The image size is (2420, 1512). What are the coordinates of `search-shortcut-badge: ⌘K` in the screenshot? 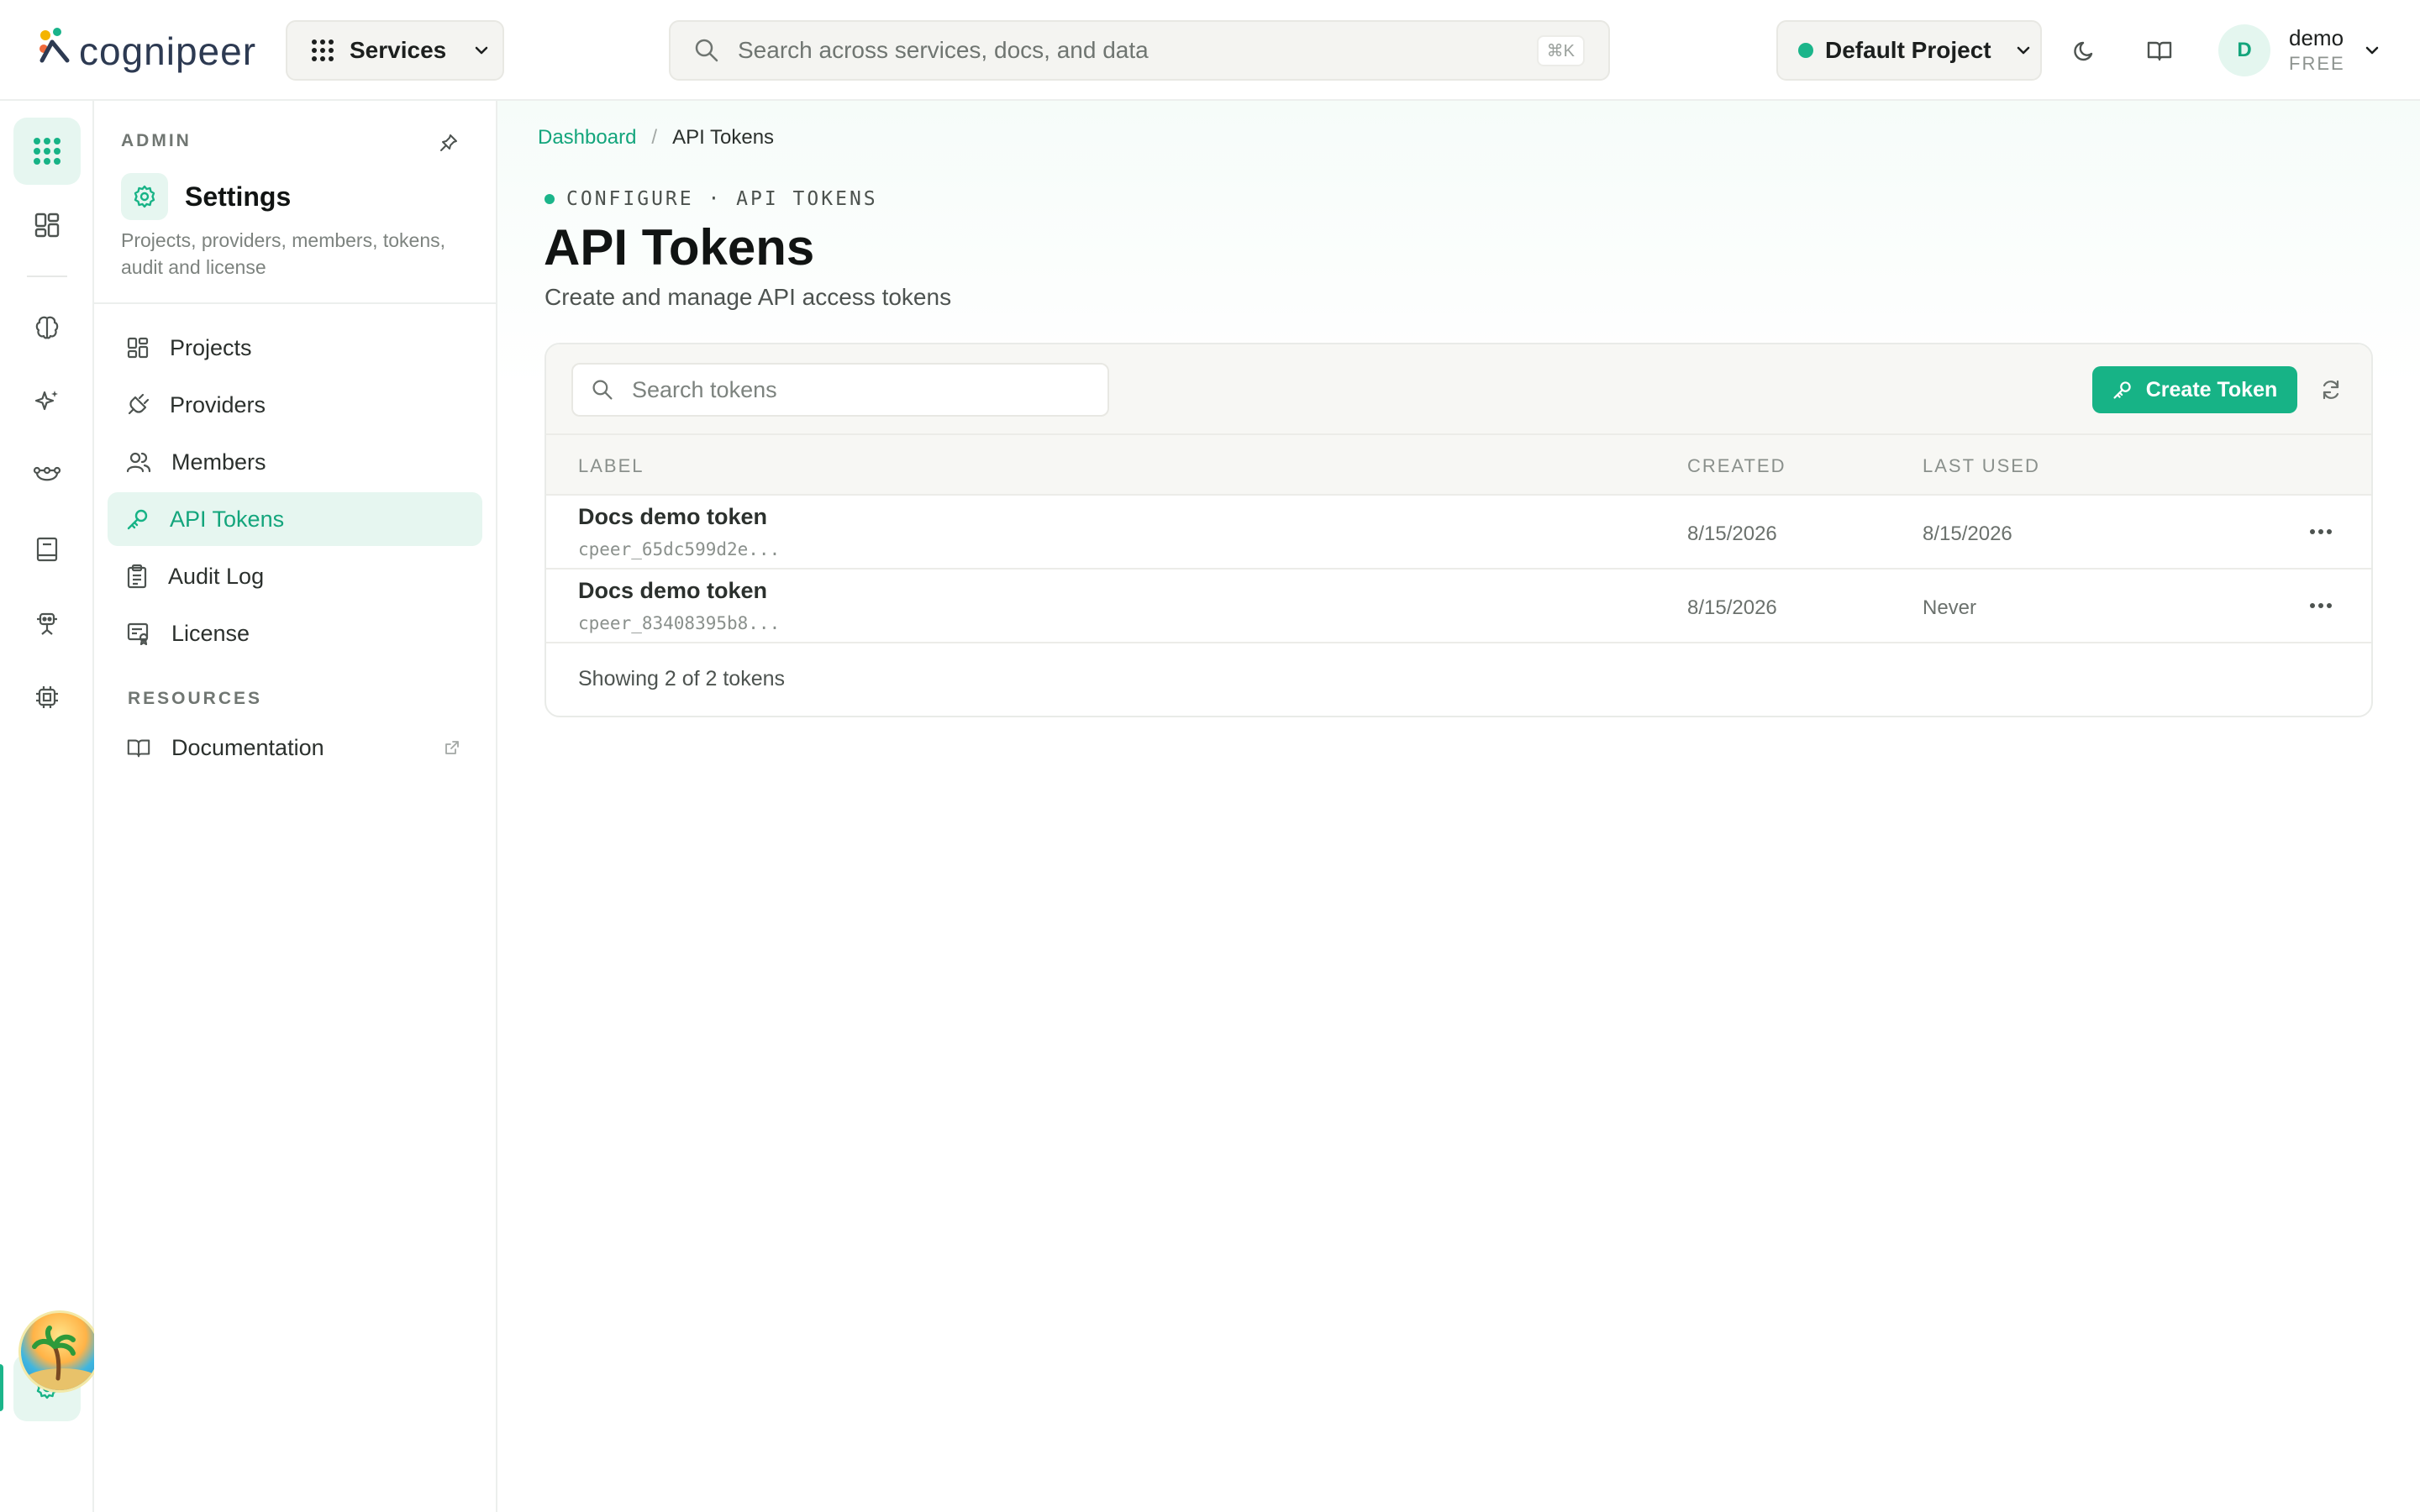 It's located at (1560, 50).